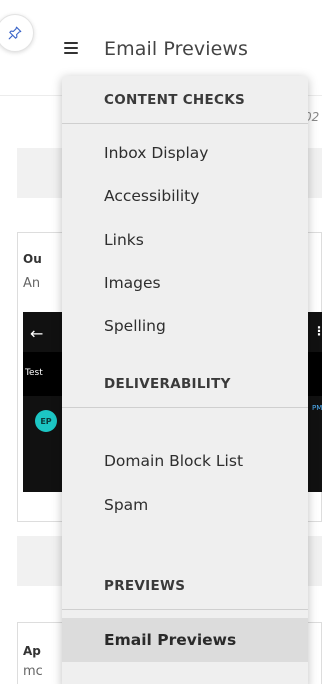 The height and width of the screenshot is (684, 322). I want to click on section-heading-label: CONTENT CHECKS, so click(175, 100).